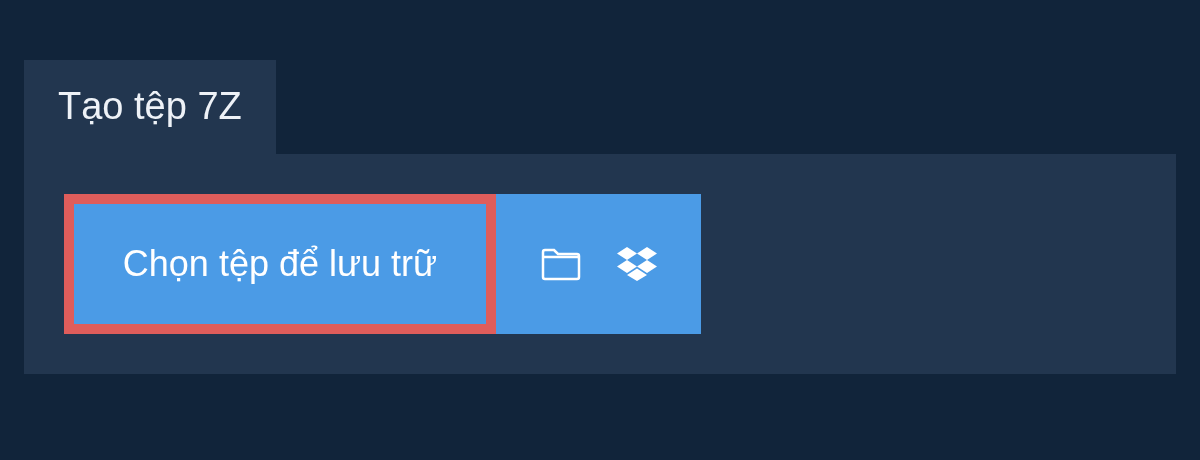 The image size is (1200, 460). What do you see at coordinates (560, 264) in the screenshot?
I see `folder-icon` at bounding box center [560, 264].